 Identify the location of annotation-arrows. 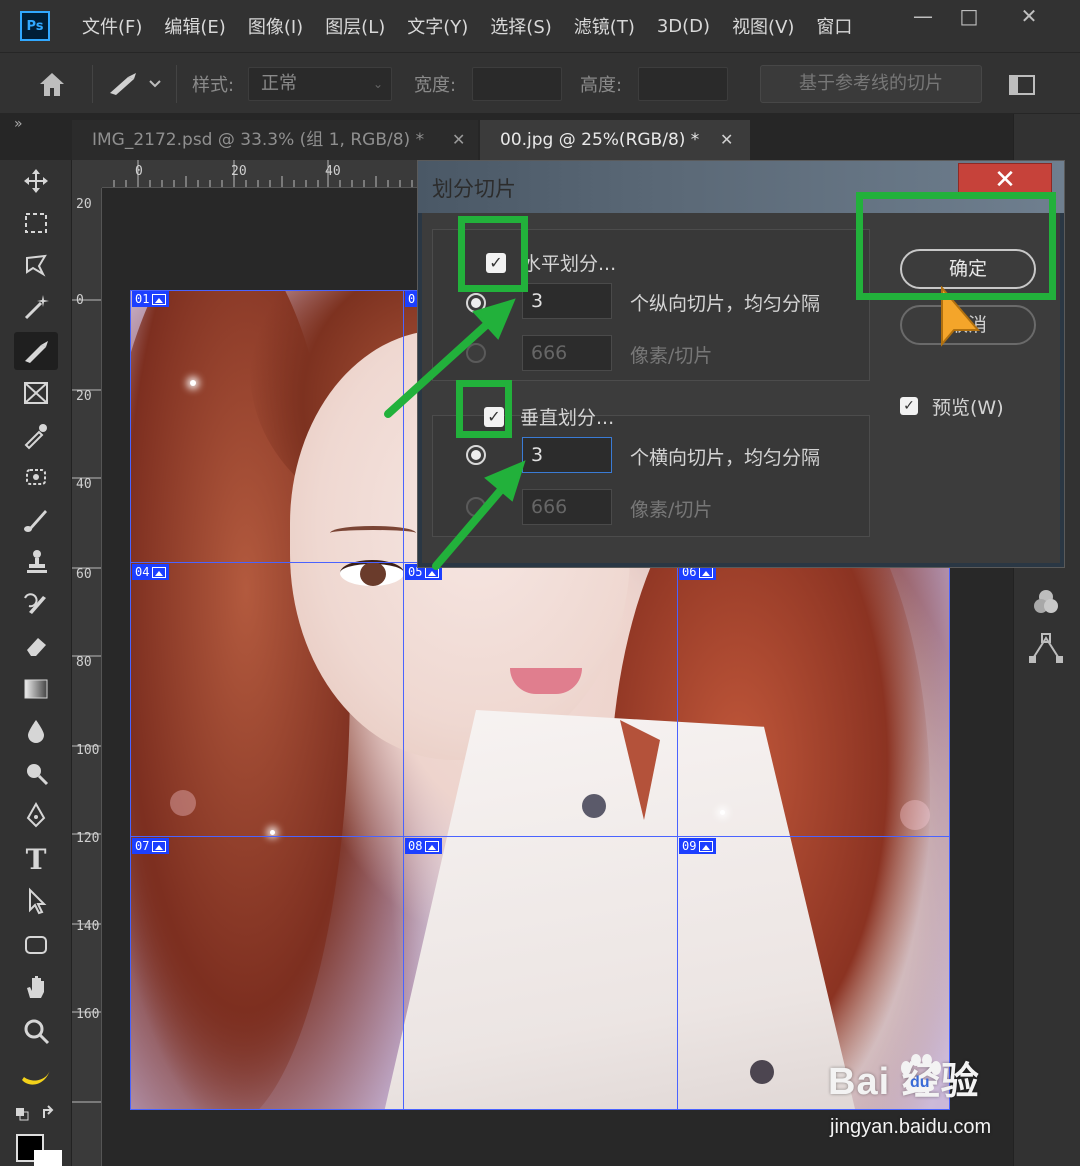
(455, 434).